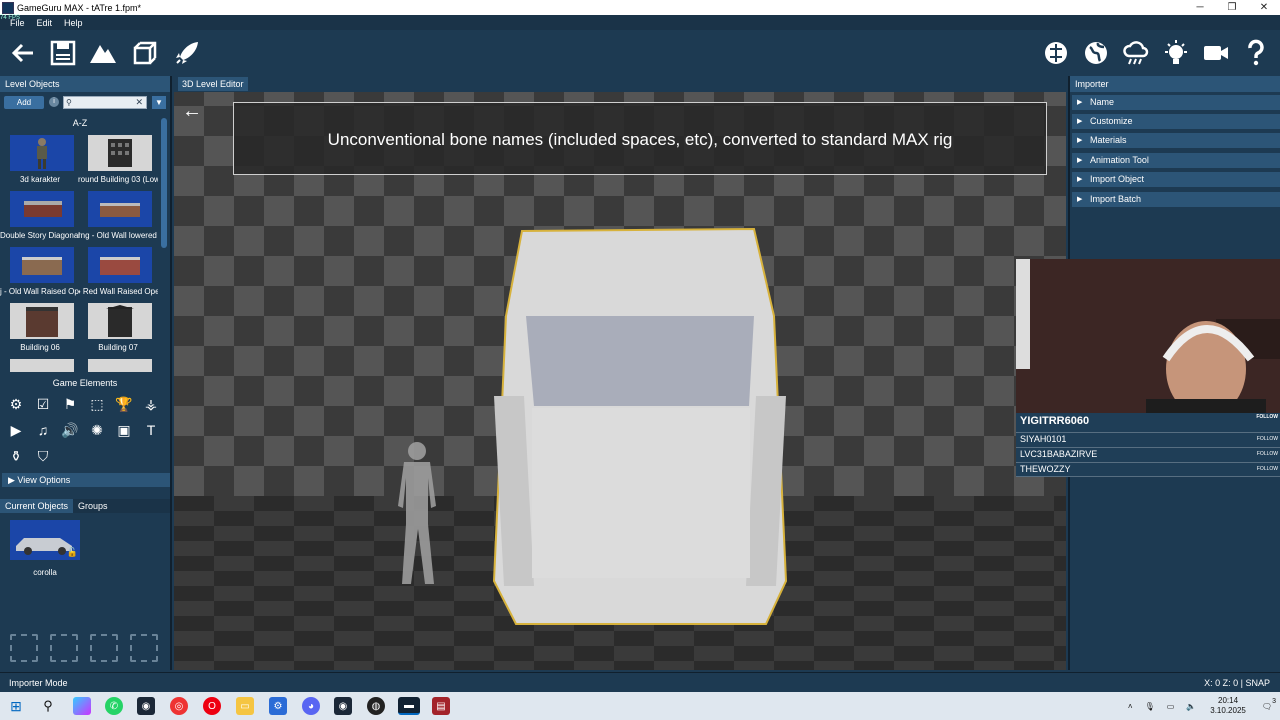 This screenshot has width=1280, height=720. What do you see at coordinates (376, 706) in the screenshot?
I see `obs-icon: ◍` at bounding box center [376, 706].